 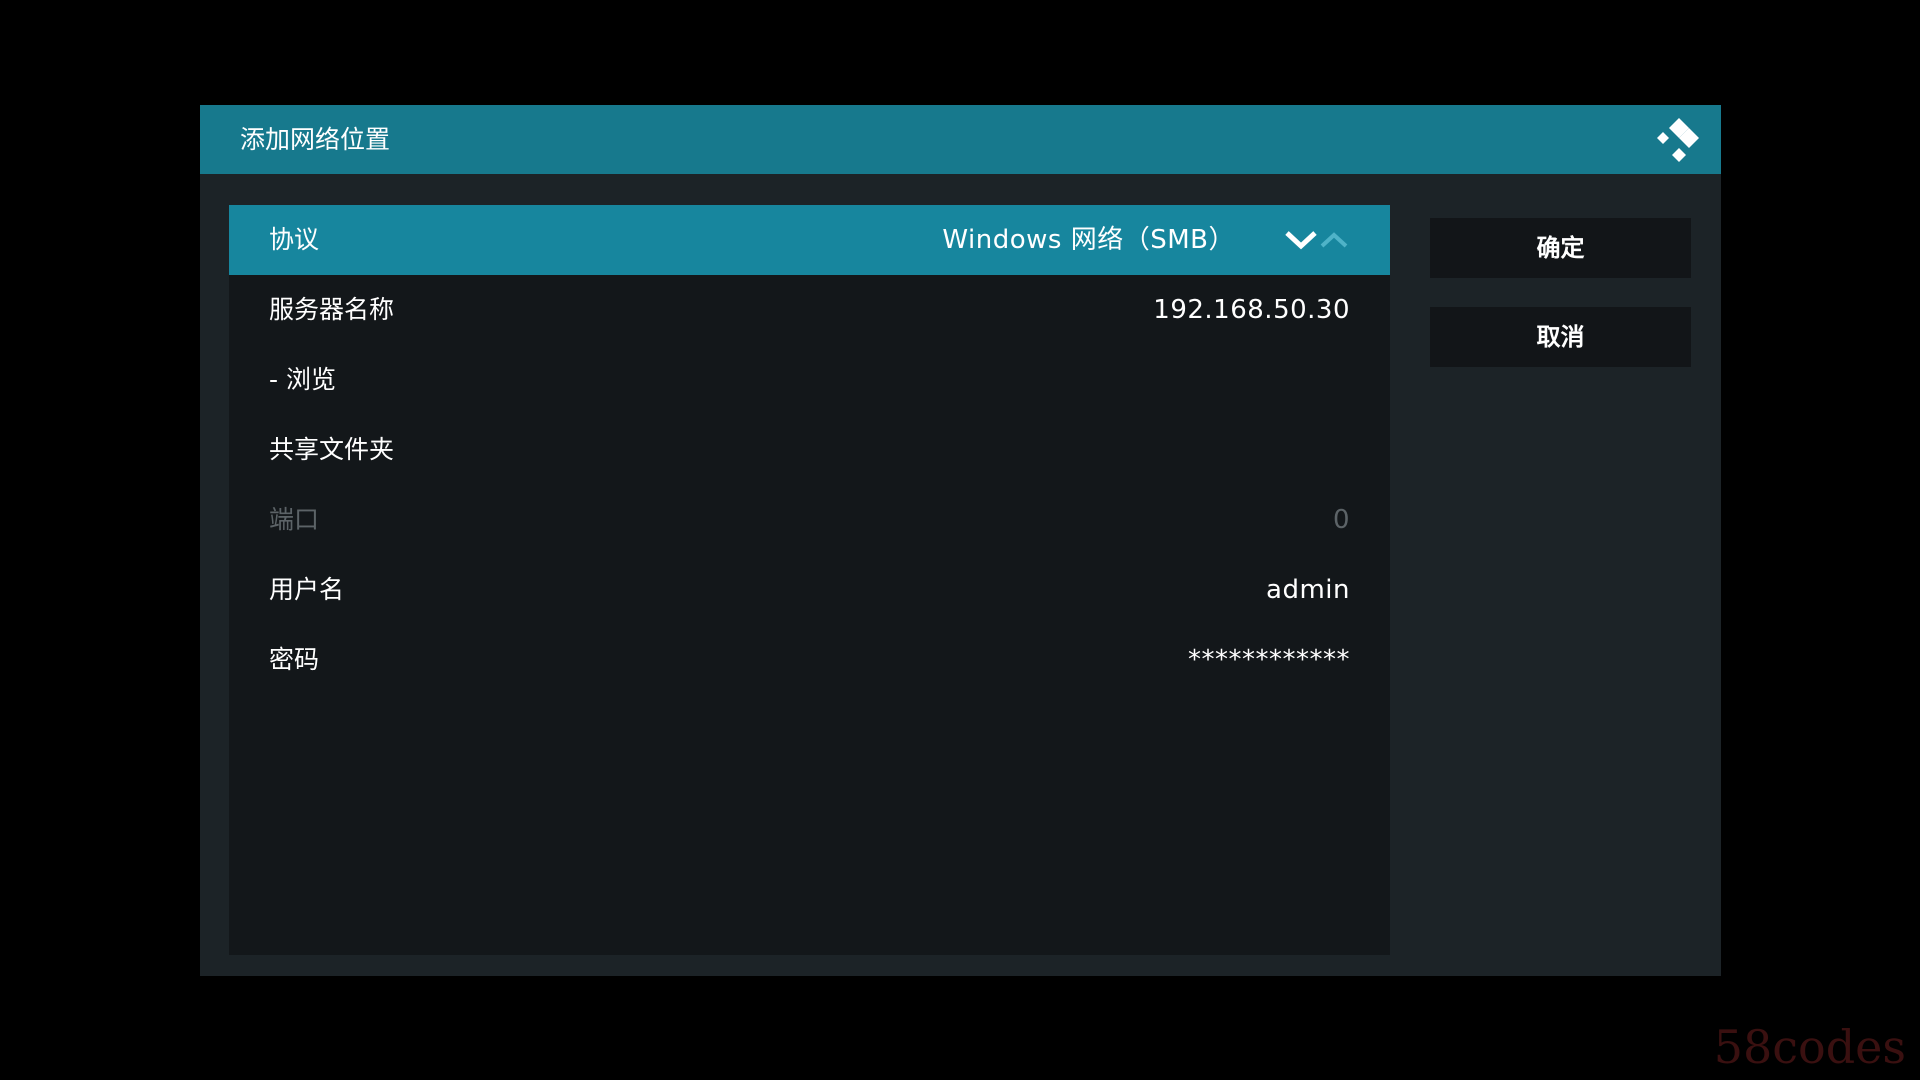 What do you see at coordinates (809, 240) in the screenshot?
I see `protocol-row: 协议 Windows 网络（SMB）` at bounding box center [809, 240].